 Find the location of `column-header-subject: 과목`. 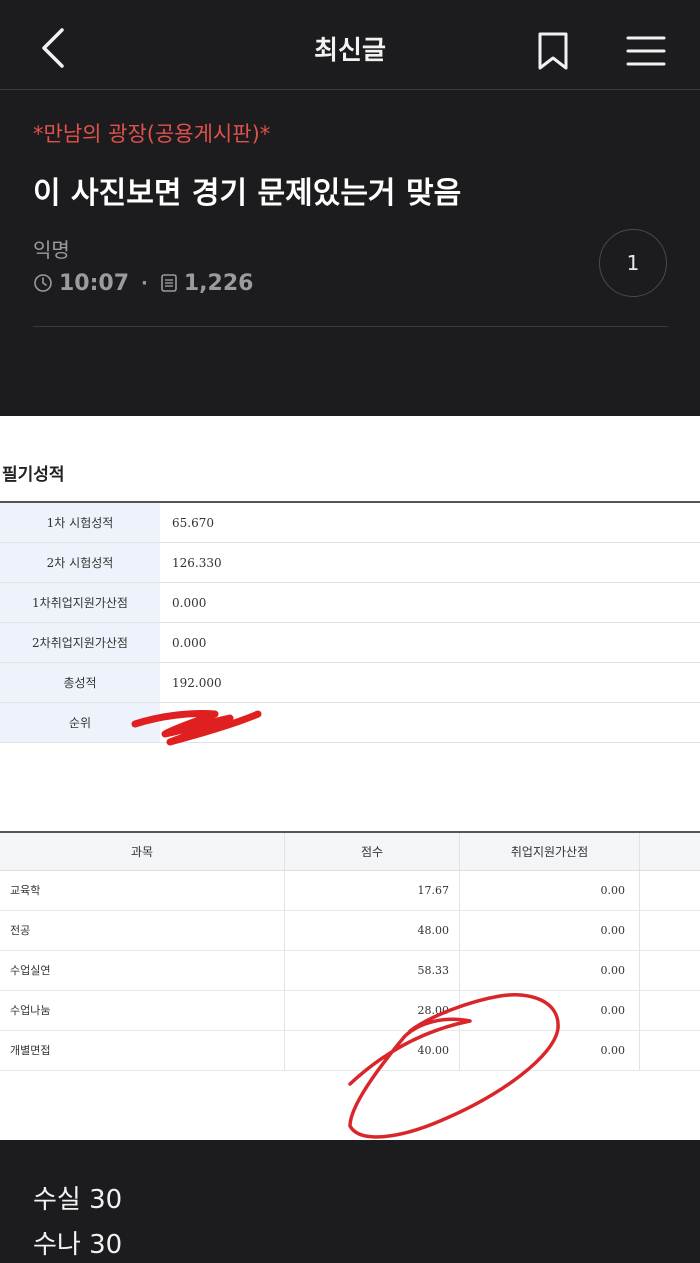

column-header-subject: 과목 is located at coordinates (142, 851).